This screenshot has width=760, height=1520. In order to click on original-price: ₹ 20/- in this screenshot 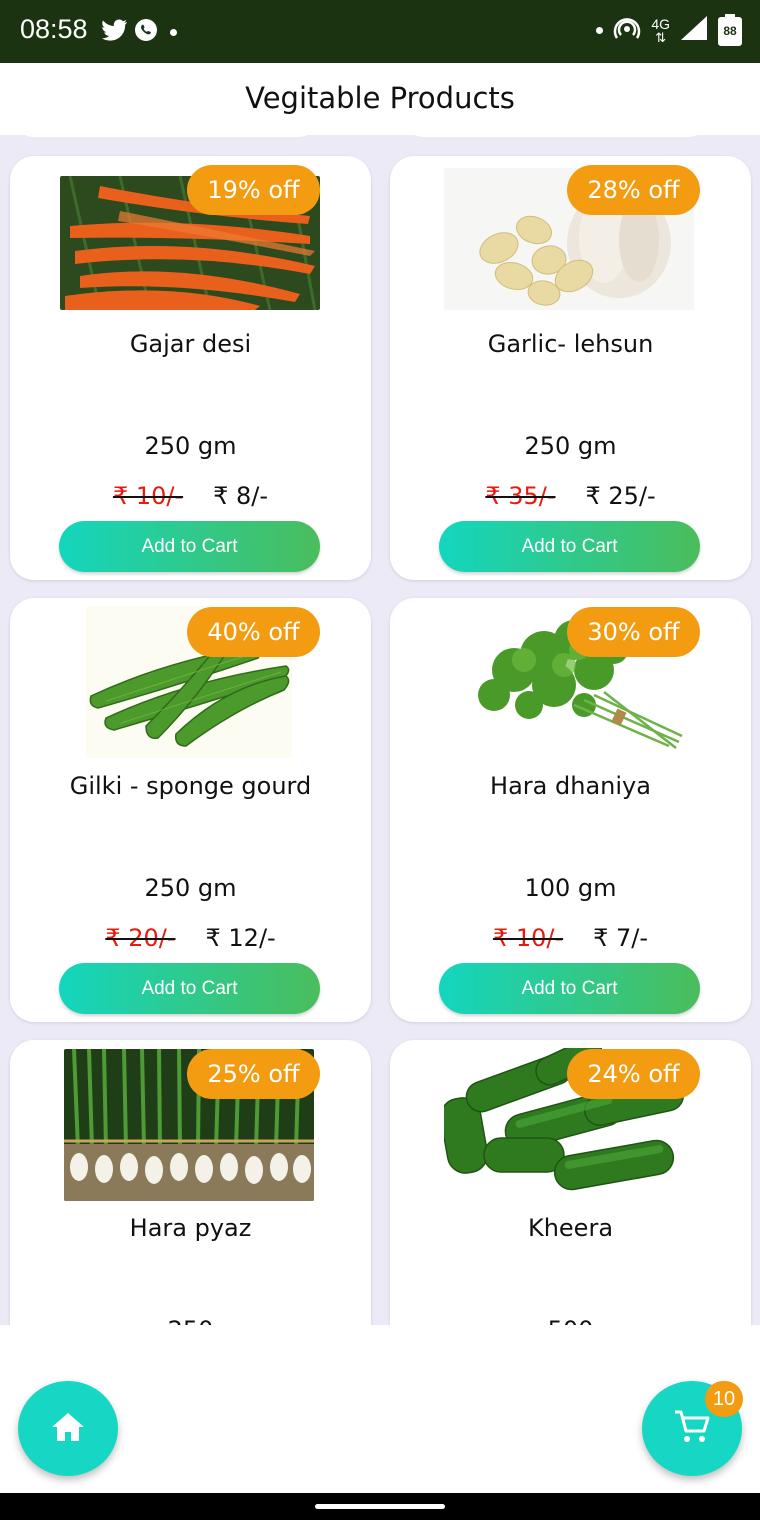, I will do `click(140, 938)`.